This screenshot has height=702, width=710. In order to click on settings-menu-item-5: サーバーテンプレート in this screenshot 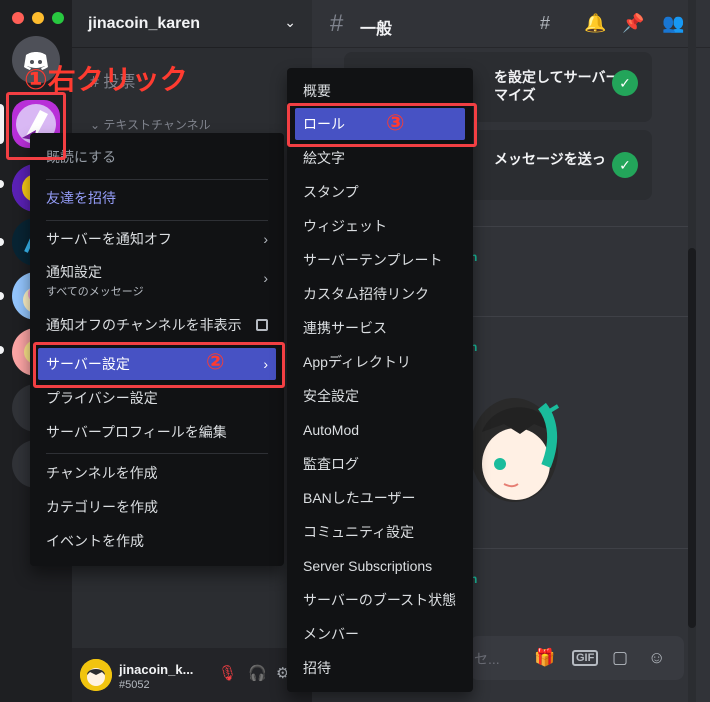, I will do `click(380, 260)`.